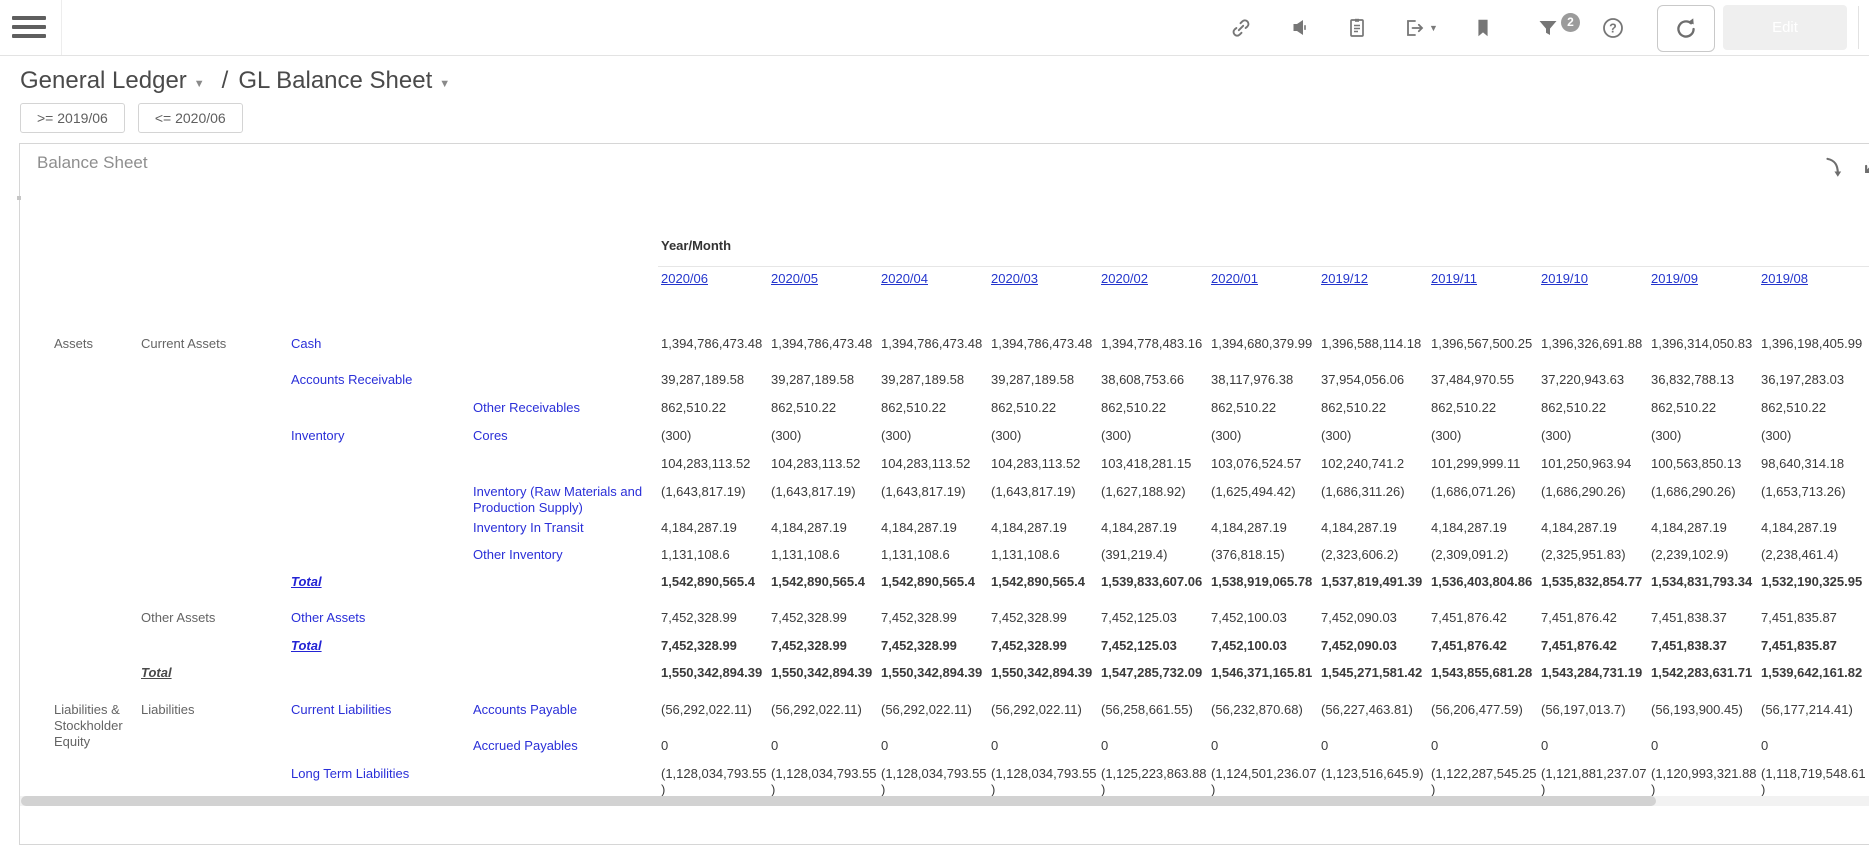  Describe the element at coordinates (684, 278) in the screenshot. I see `month-column-link: 2020/06` at that location.